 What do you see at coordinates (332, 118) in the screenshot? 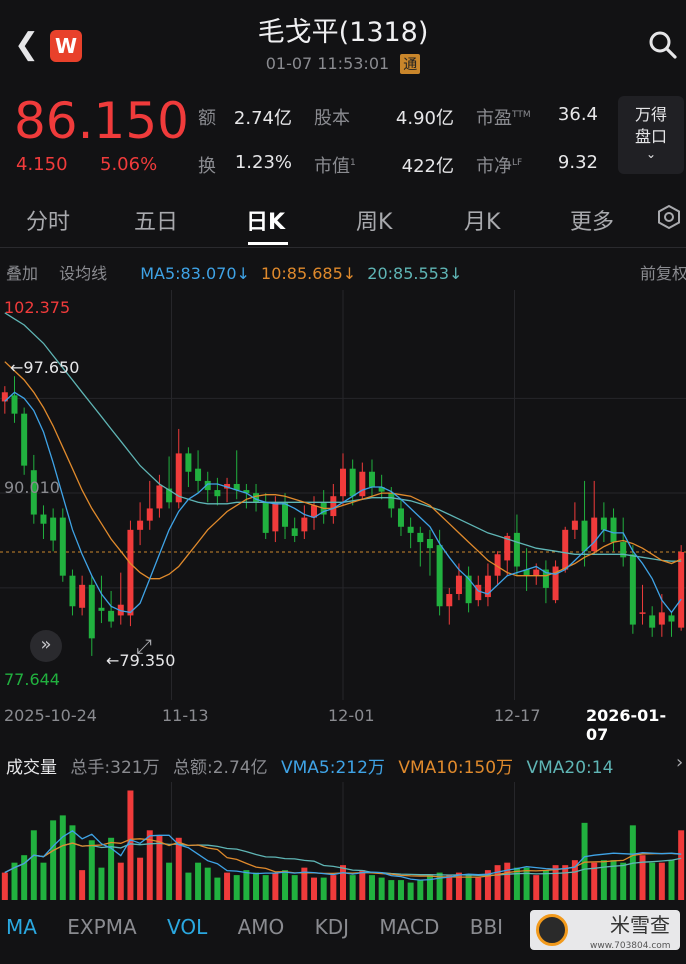
I see `label-share-capital: 股本` at bounding box center [332, 118].